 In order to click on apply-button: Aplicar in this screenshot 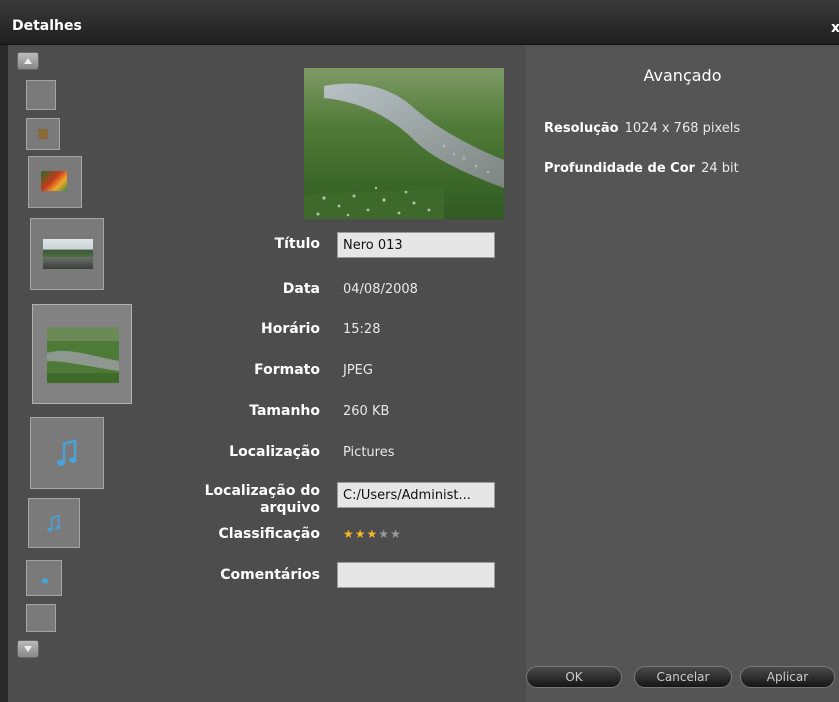, I will do `click(787, 677)`.